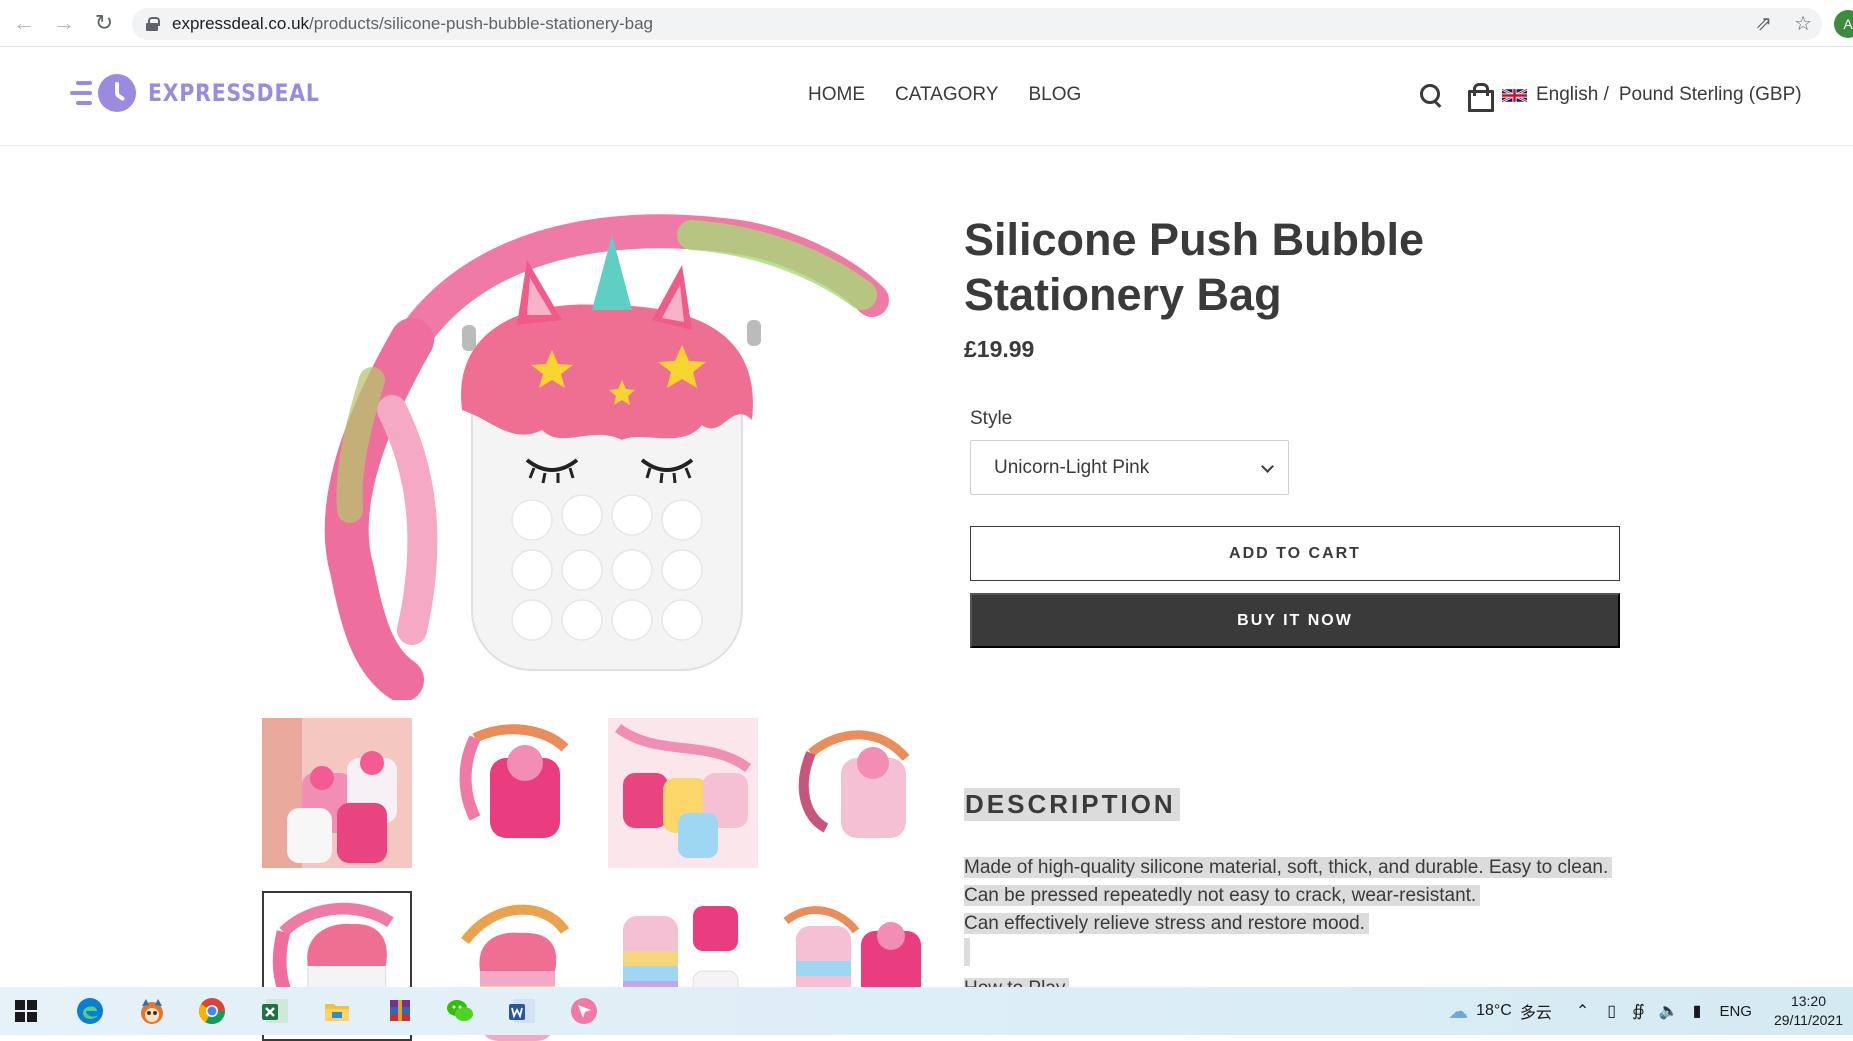 This screenshot has width=1853, height=1041. Describe the element at coordinates (241, 23) in the screenshot. I see `url-domain: expressdeal.co.uk` at that location.